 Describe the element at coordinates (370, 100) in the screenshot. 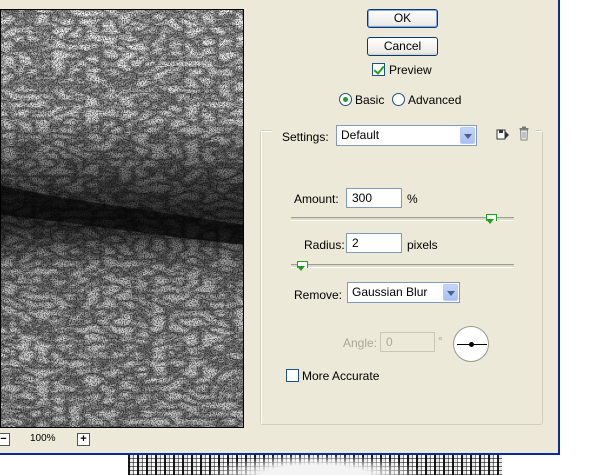

I see `basic-label: Basic` at that location.